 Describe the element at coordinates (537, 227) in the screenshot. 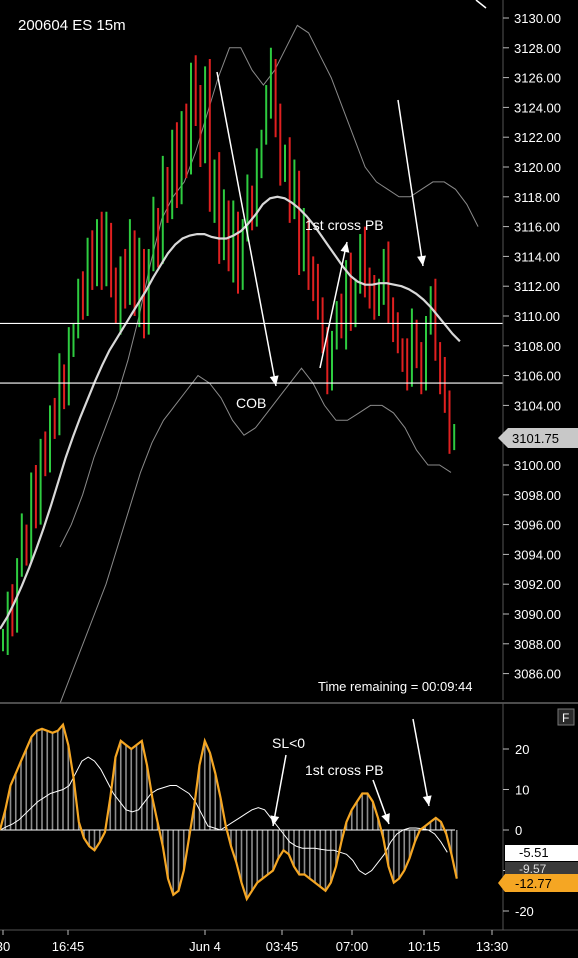

I see `price-tick-label: 3116.00` at that location.